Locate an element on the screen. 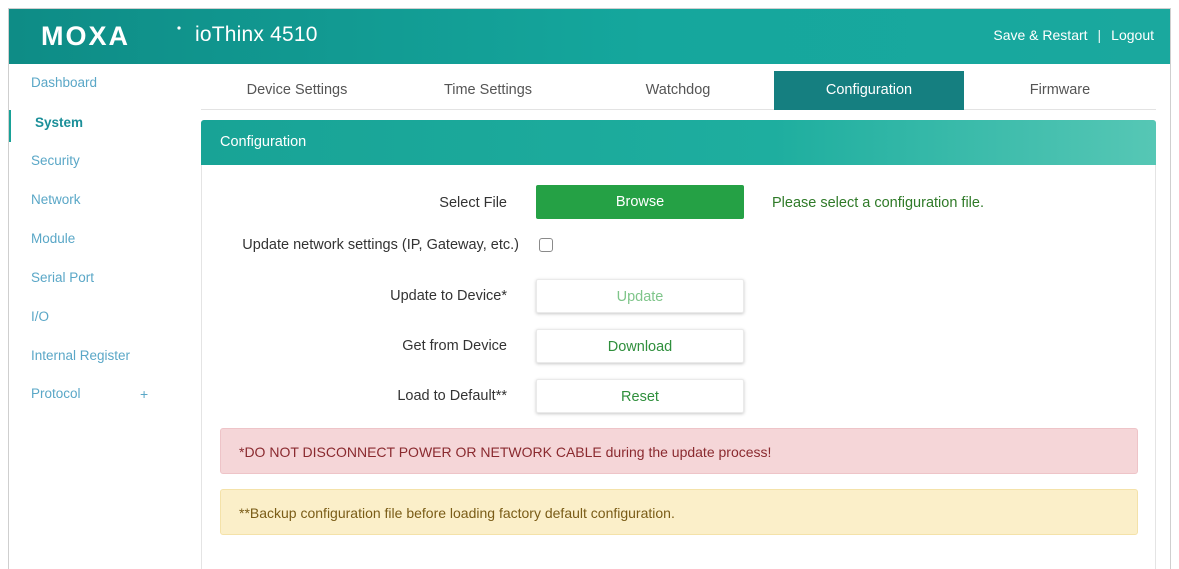 This screenshot has width=1179, height=569. load-to-default-label: Load to Default** is located at coordinates (452, 396).